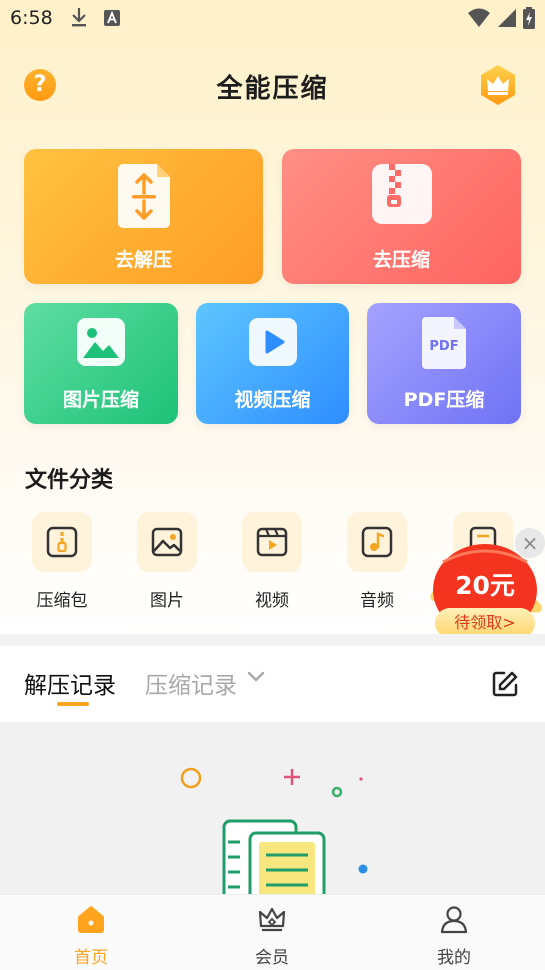 The height and width of the screenshot is (970, 545). What do you see at coordinates (485, 585) in the screenshot?
I see `promo-amount: 20元` at bounding box center [485, 585].